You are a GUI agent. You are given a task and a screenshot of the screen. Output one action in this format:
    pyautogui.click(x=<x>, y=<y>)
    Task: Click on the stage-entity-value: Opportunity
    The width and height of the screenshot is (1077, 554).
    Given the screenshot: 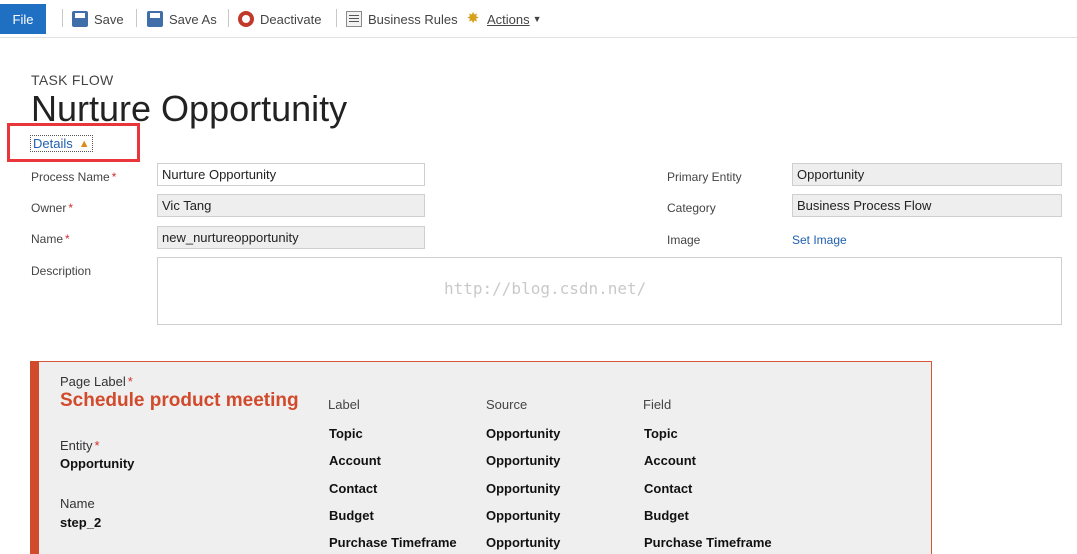 What is the action you would take?
    pyautogui.click(x=97, y=463)
    